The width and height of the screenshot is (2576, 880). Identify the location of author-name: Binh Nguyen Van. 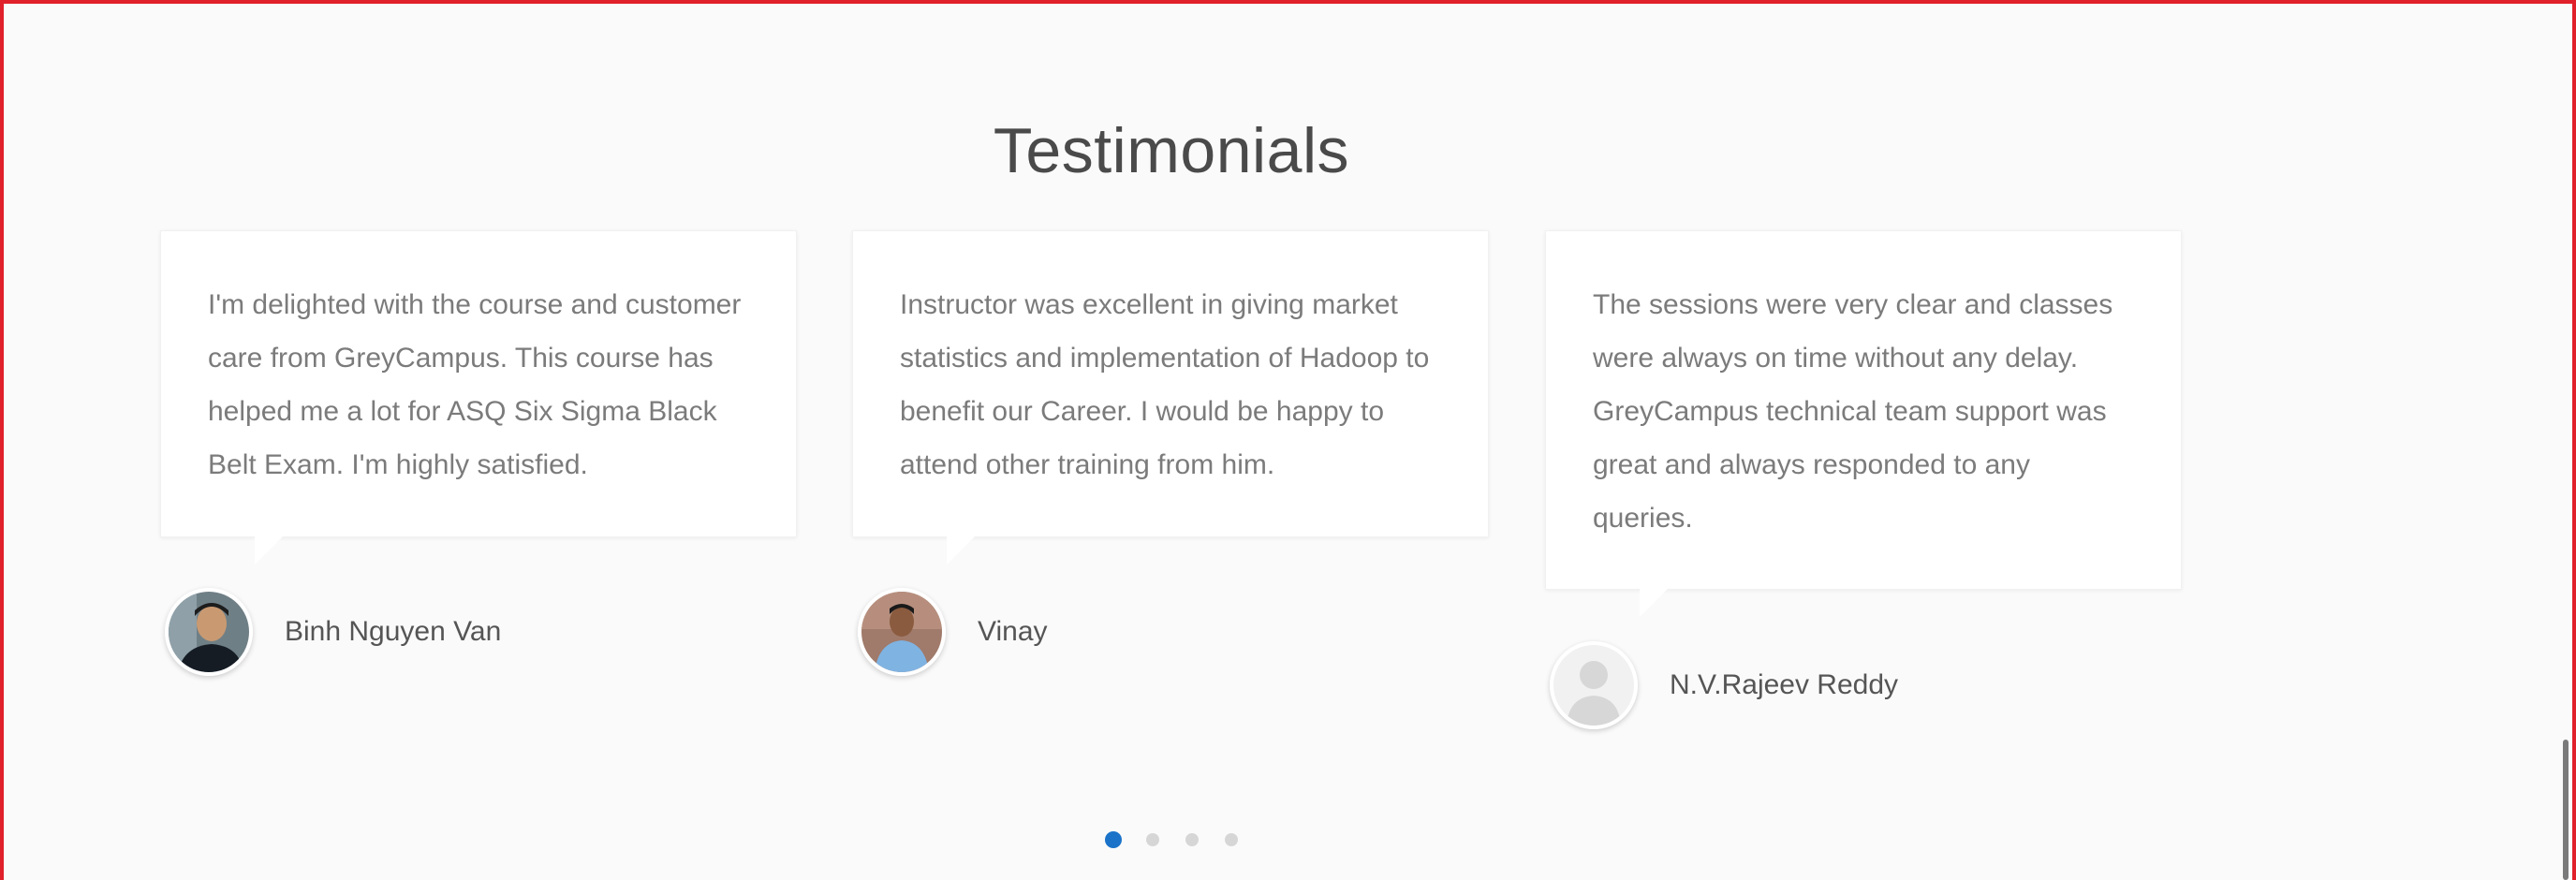
(393, 631).